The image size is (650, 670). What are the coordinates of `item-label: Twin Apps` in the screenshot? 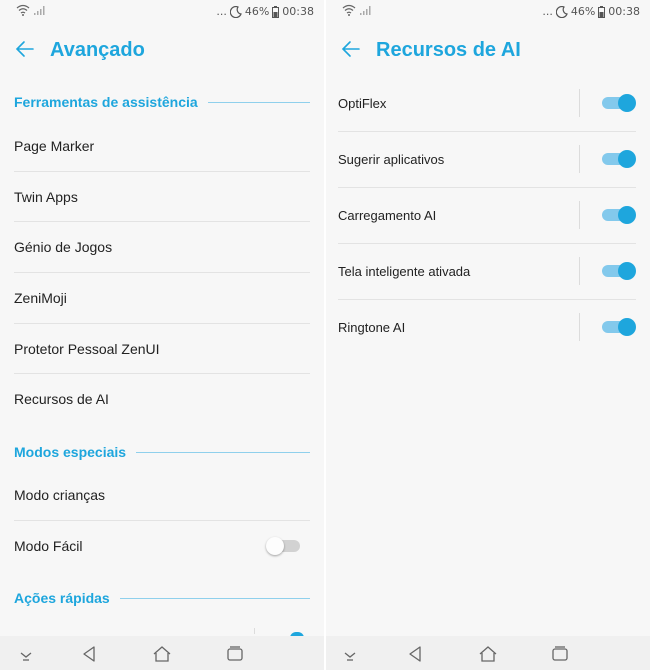 It's located at (46, 197).